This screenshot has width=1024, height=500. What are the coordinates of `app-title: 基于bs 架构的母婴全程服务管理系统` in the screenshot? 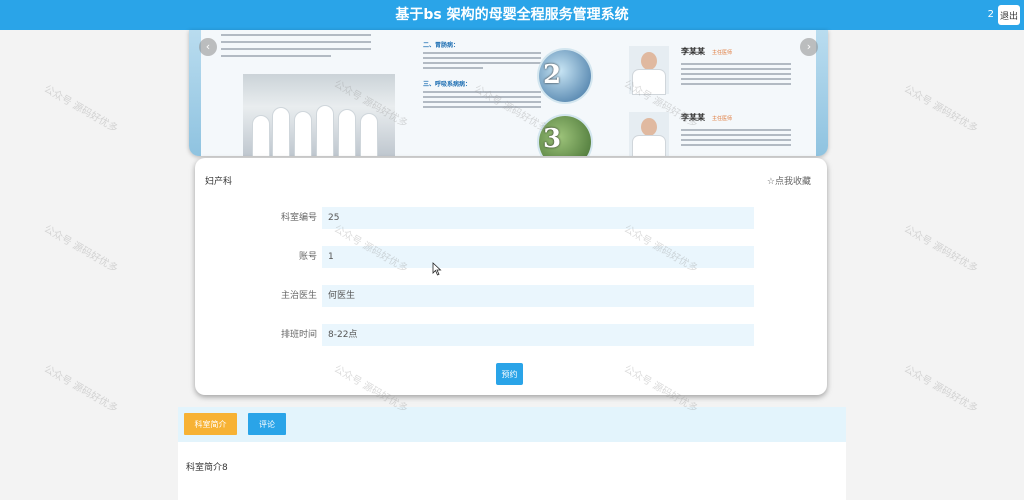 It's located at (512, 15).